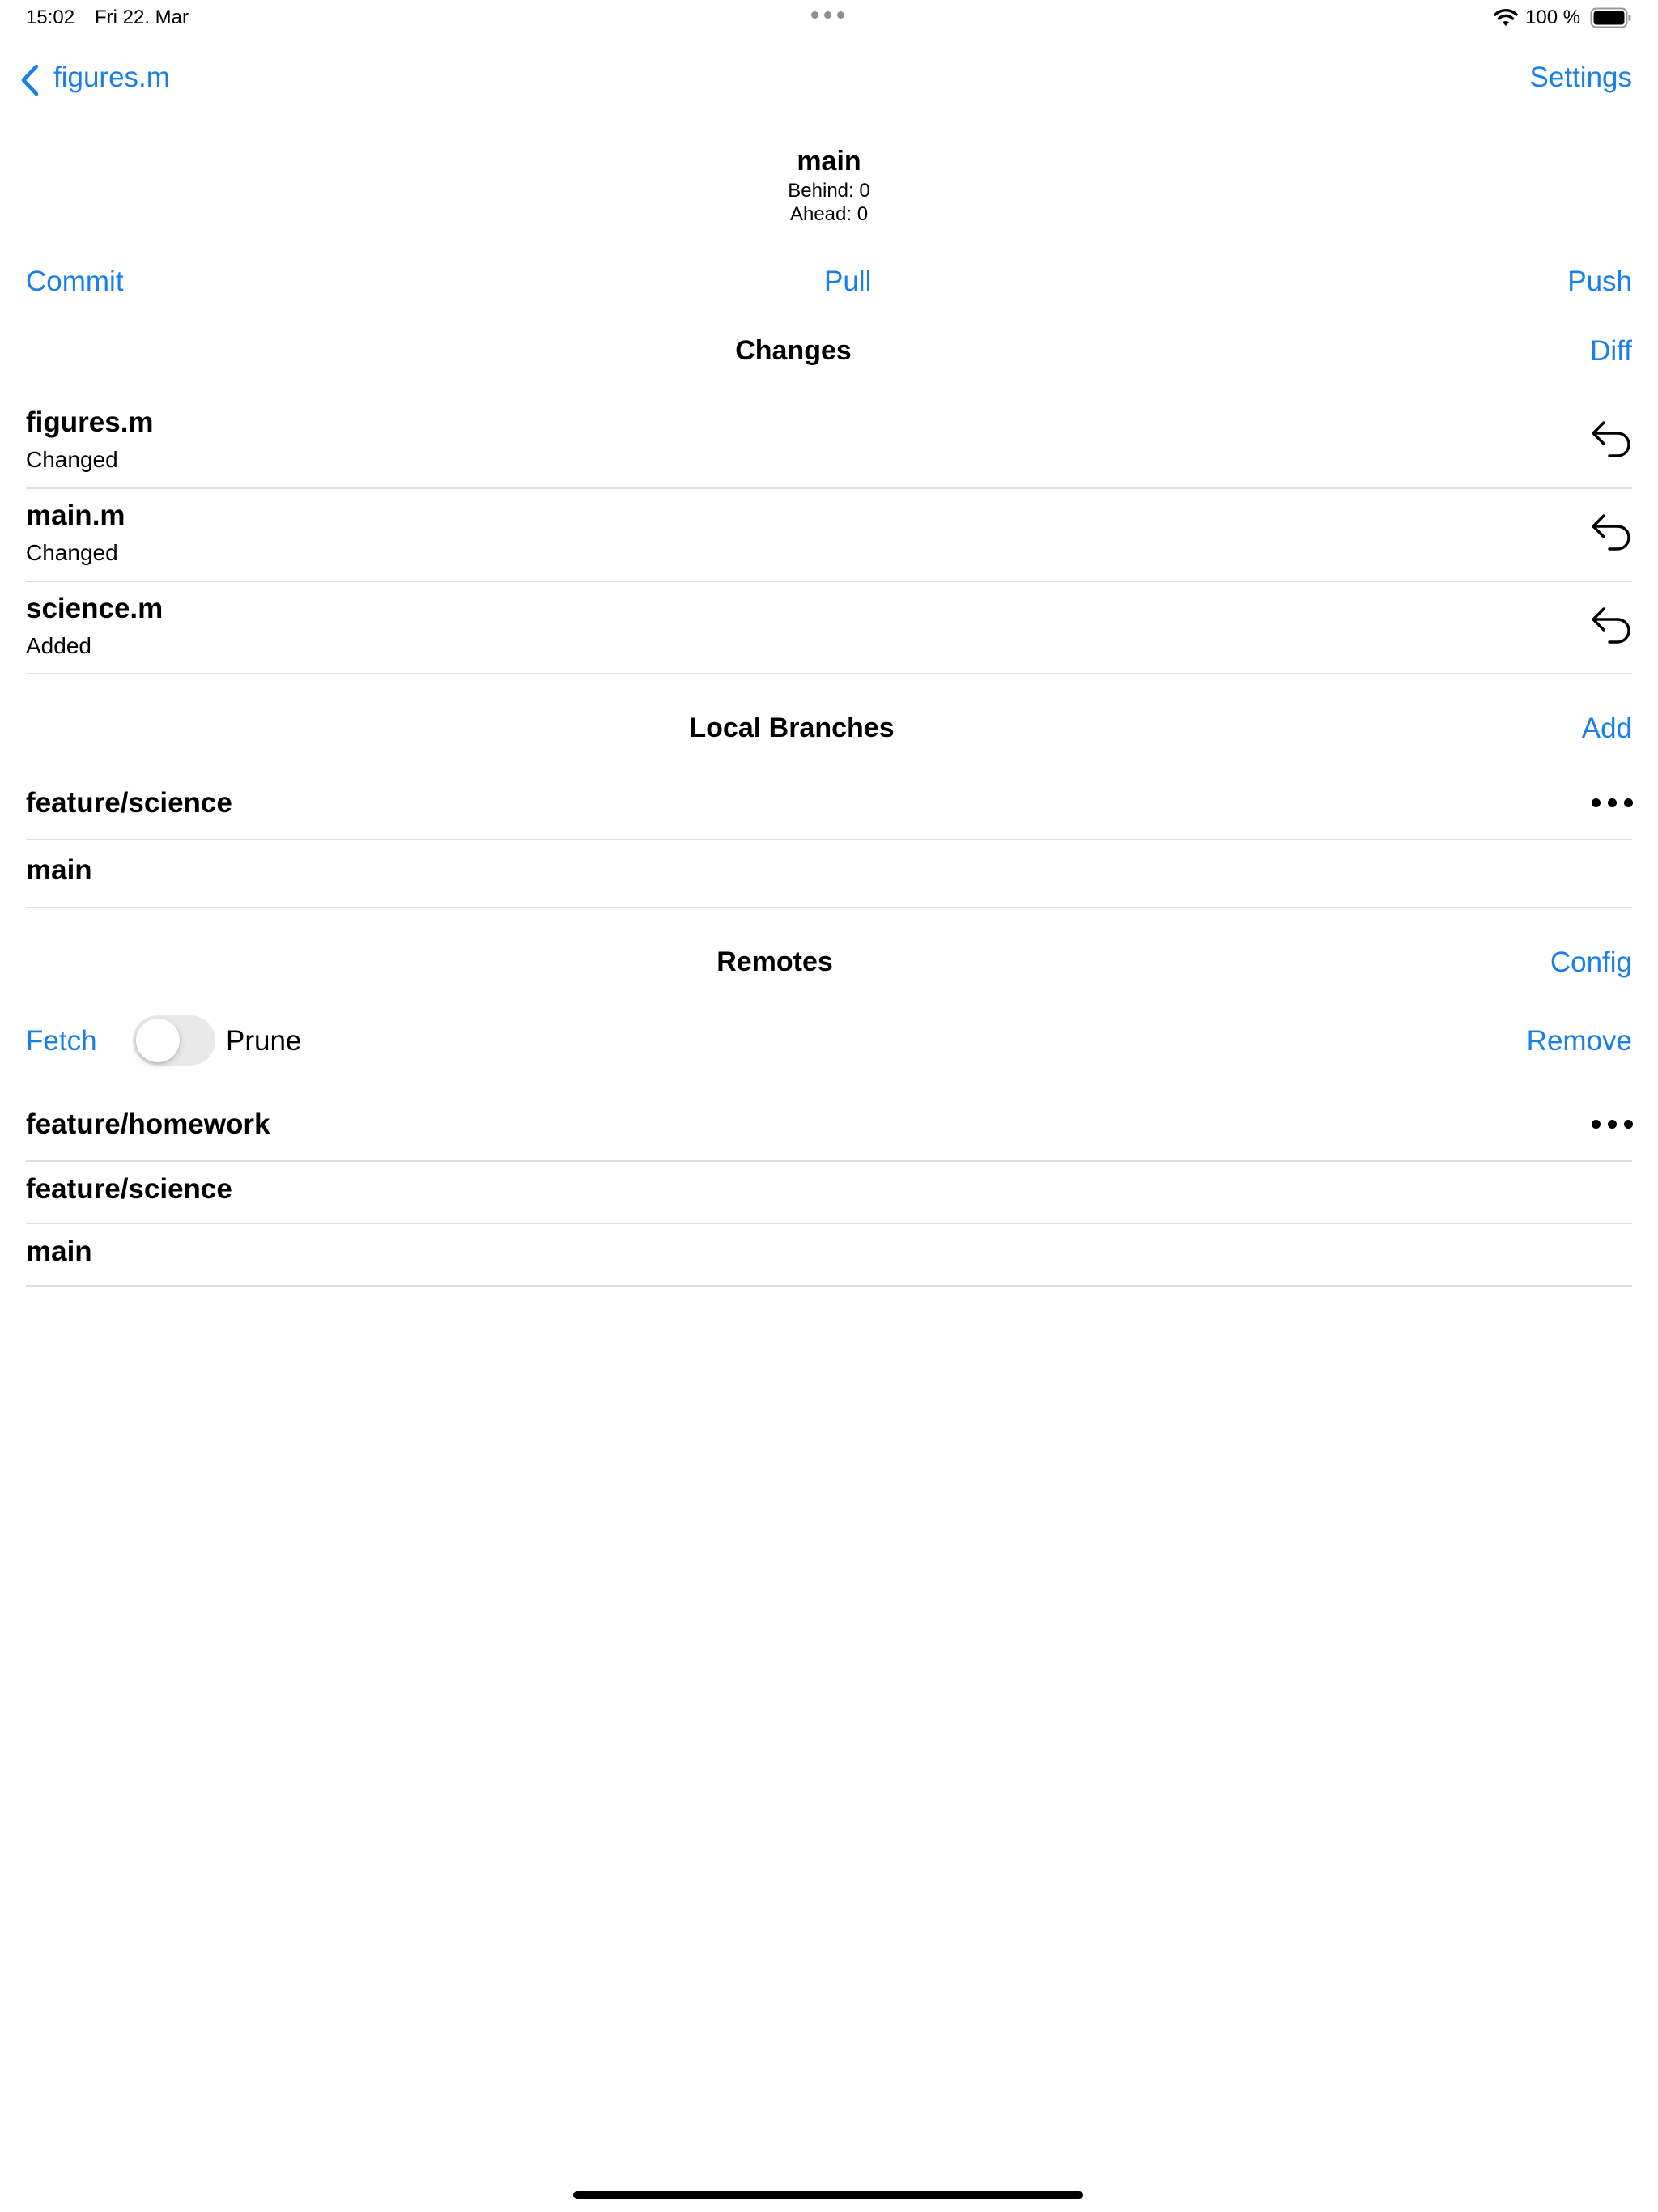 Image resolution: width=1658 pixels, height=2212 pixels. Describe the element at coordinates (829, 162) in the screenshot. I see `current-branch-name: main` at that location.